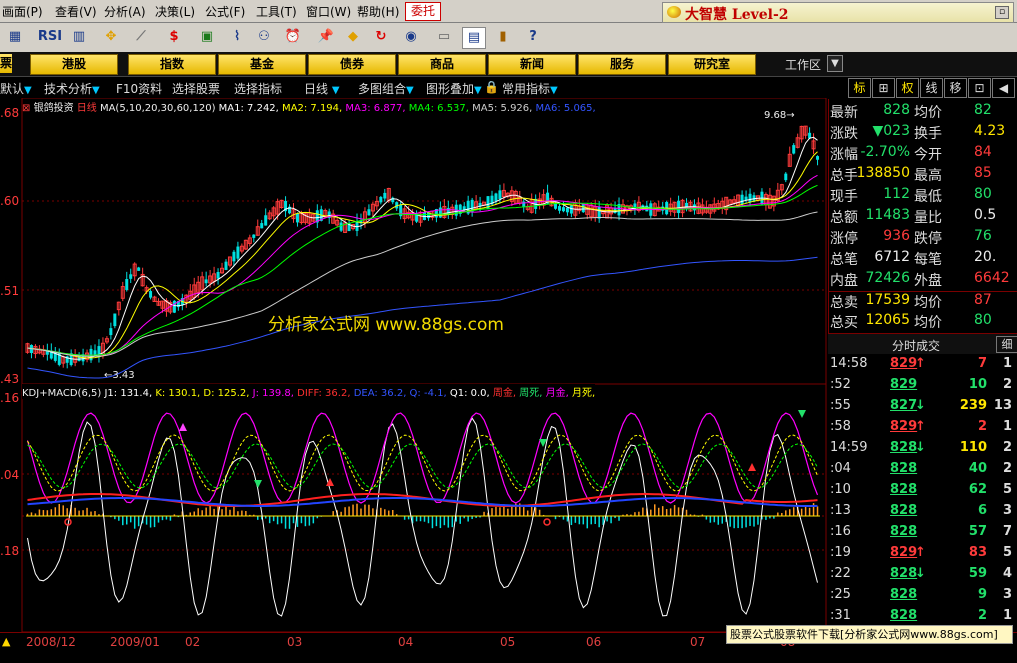 The height and width of the screenshot is (663, 1017). I want to click on folder-icon: ▭, so click(444, 37).